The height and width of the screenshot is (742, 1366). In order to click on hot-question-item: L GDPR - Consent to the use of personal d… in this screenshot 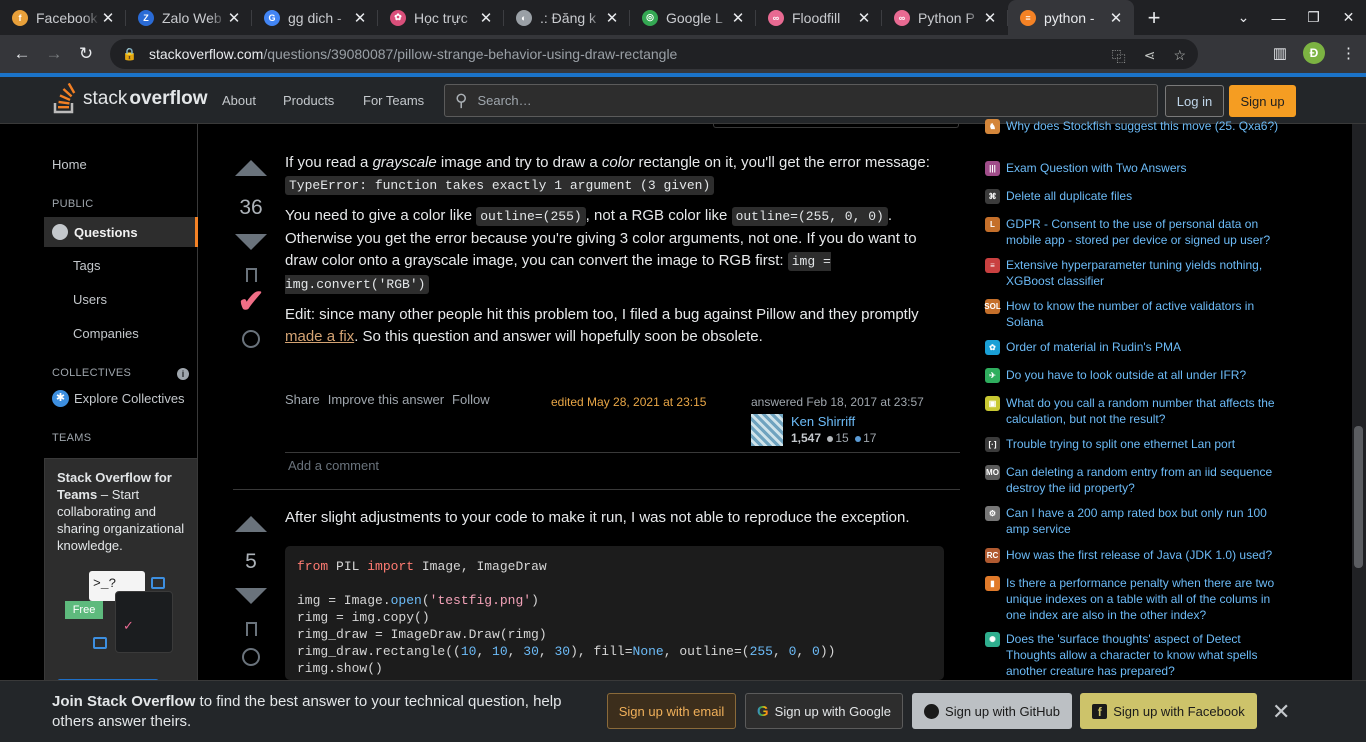, I will do `click(1134, 232)`.